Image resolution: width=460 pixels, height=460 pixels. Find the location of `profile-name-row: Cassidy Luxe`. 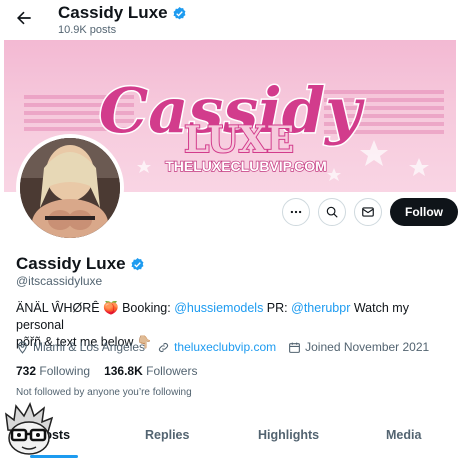

profile-name-row: Cassidy Luxe is located at coordinates (80, 264).